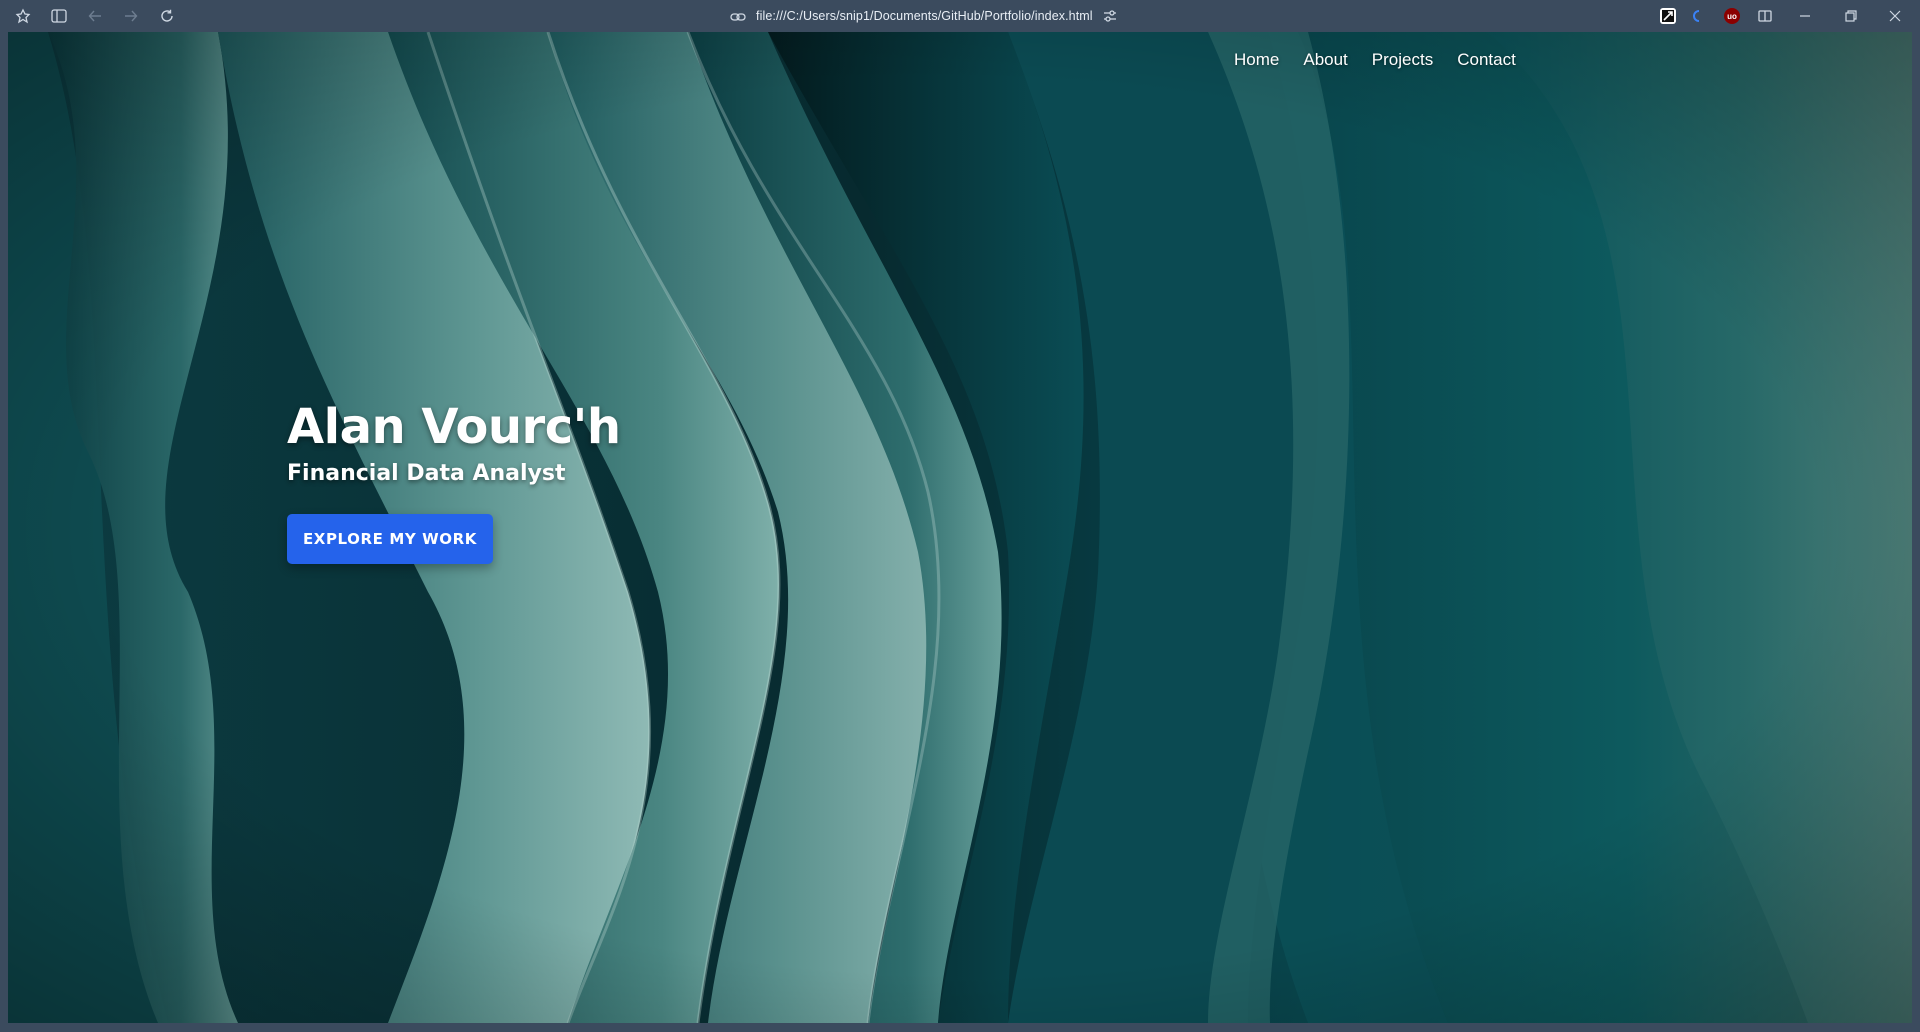  I want to click on restore-icon, so click(1851, 16).